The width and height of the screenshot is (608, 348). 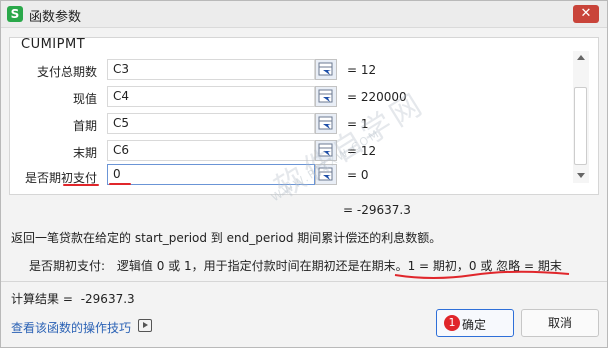 I want to click on param-input-pv: C4, so click(x=211, y=96).